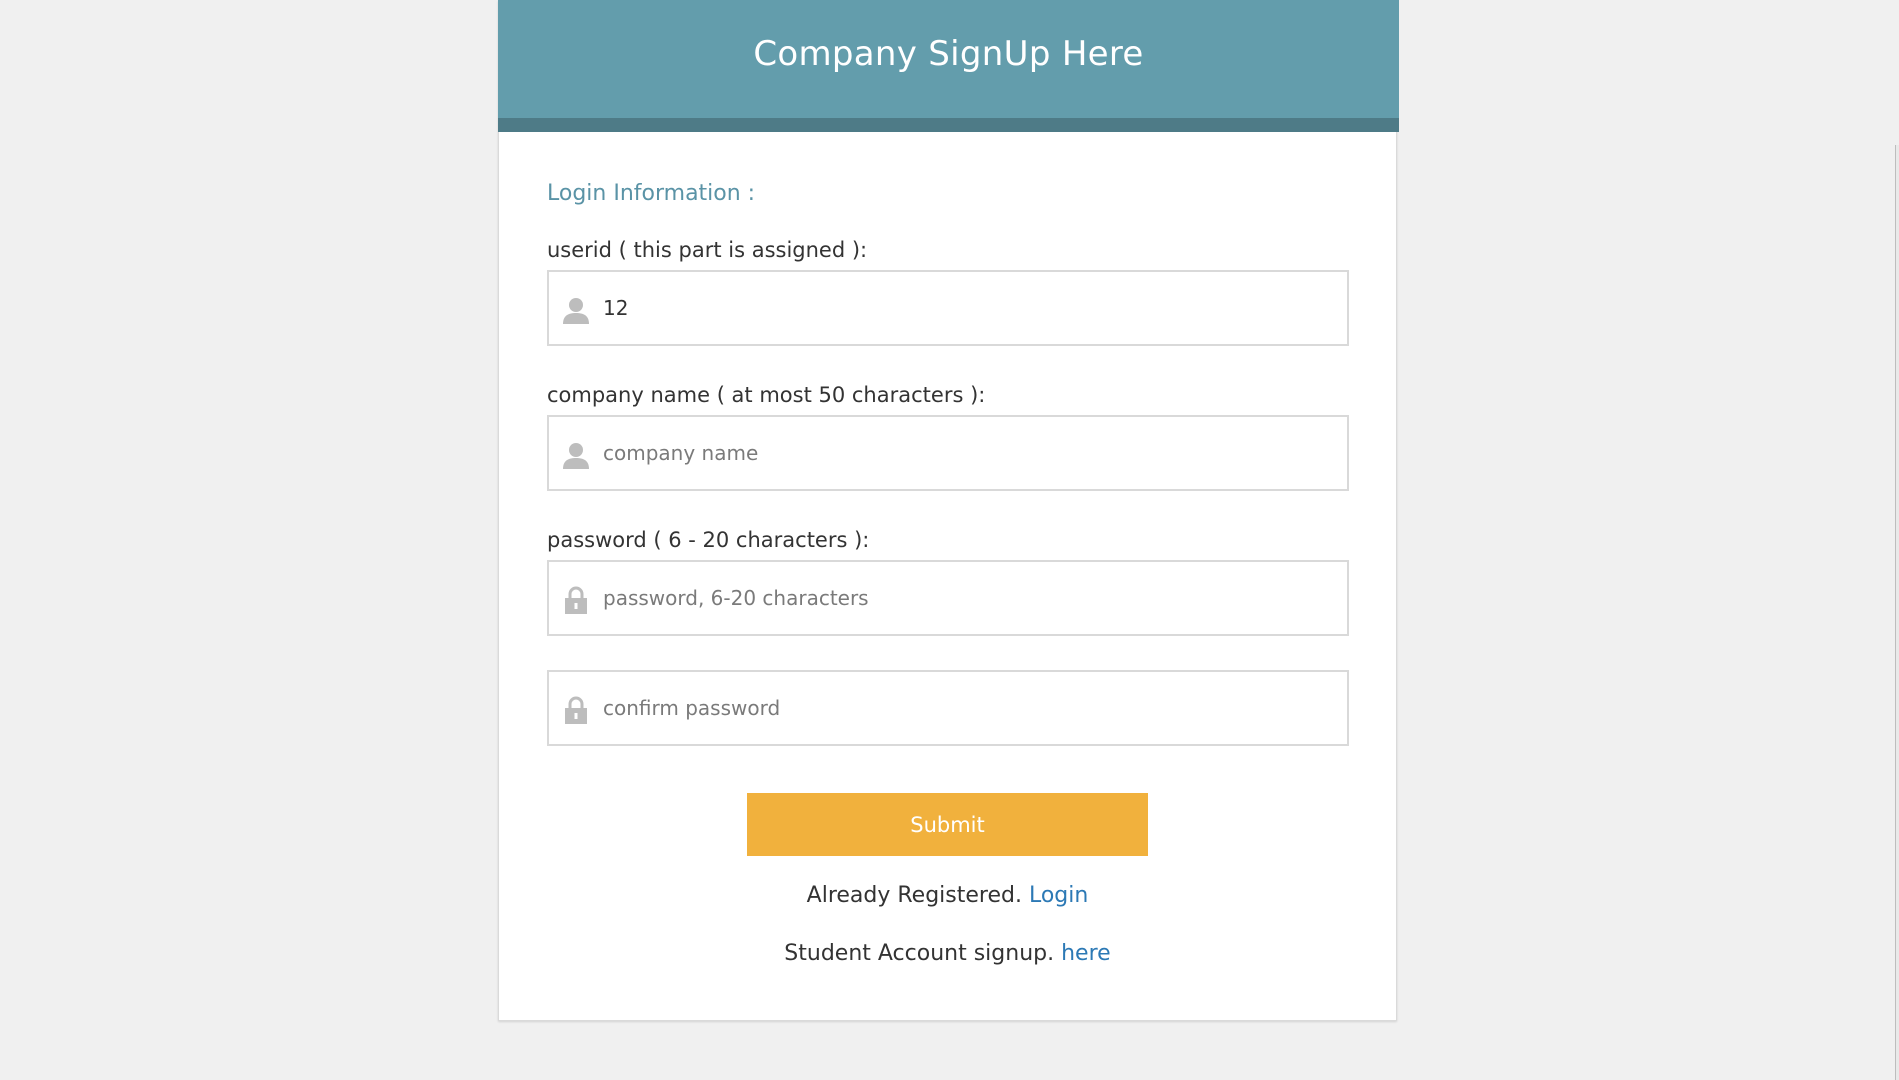 This screenshot has height=1080, width=1899. I want to click on student-signup-line: Student Account signup. here, so click(947, 953).